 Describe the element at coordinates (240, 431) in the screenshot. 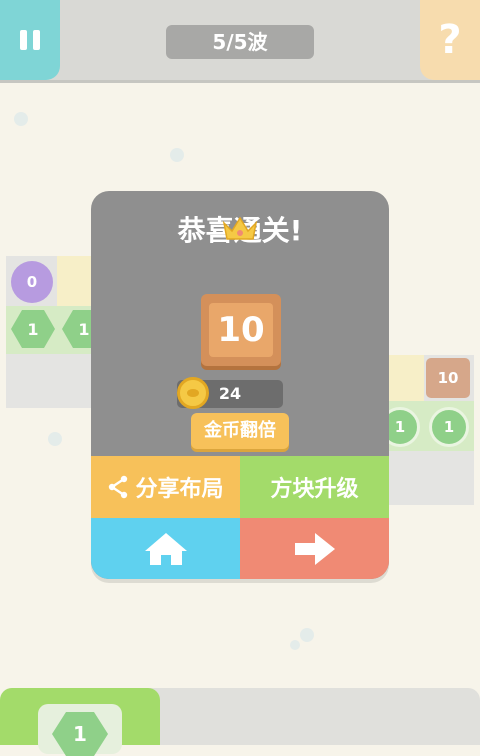

I see `double-coins-button: 金币翻倍` at that location.